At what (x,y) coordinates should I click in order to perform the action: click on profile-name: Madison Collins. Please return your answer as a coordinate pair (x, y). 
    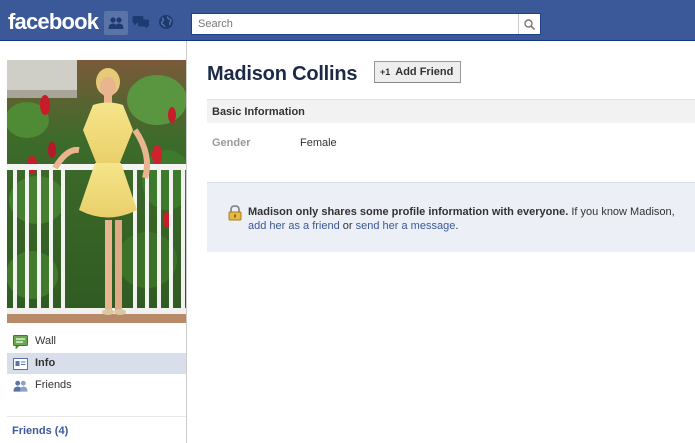
    Looking at the image, I should click on (282, 74).